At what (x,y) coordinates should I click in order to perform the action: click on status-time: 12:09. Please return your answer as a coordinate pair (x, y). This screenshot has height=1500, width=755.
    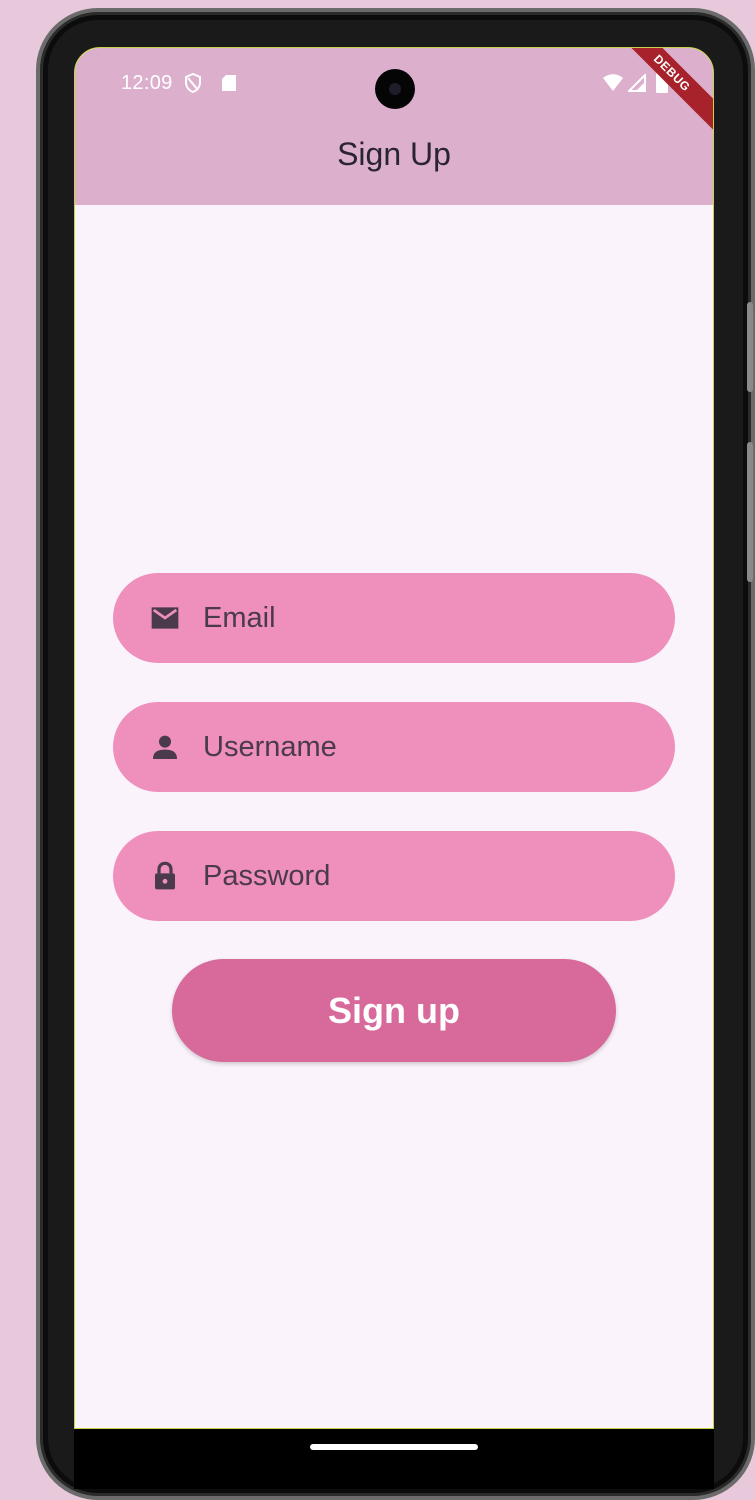
    Looking at the image, I should click on (147, 83).